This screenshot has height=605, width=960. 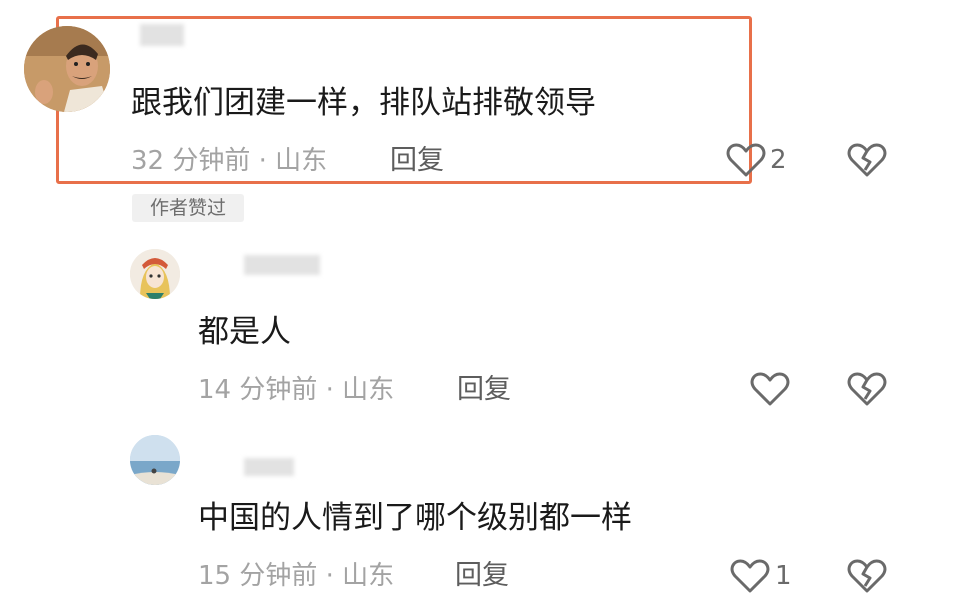 I want to click on seascape-avatar-image, so click(x=155, y=460).